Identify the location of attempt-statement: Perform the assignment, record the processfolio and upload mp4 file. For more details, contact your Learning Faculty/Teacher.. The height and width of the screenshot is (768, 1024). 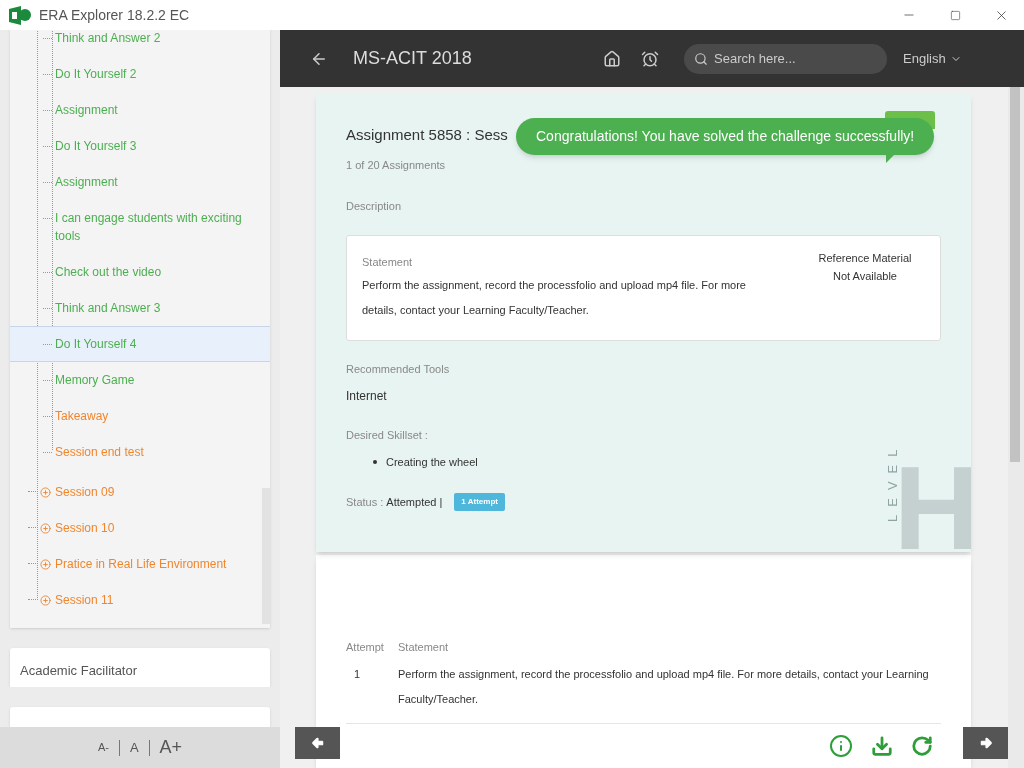
(664, 686).